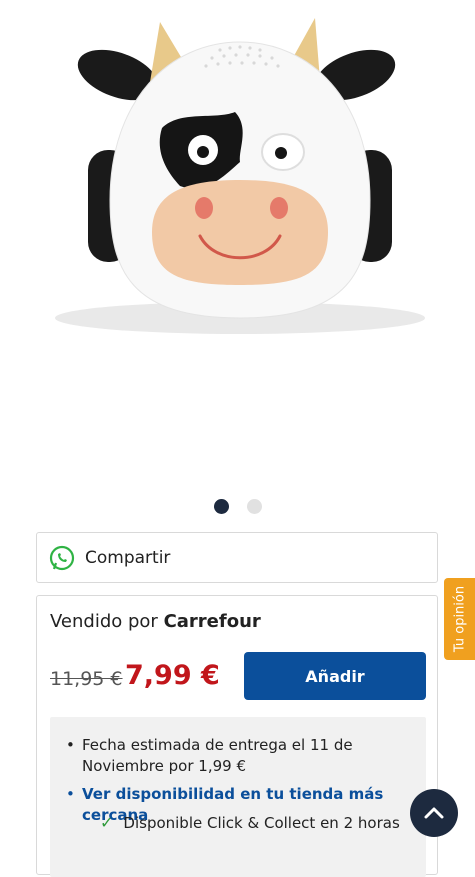 This screenshot has height=877, width=475. I want to click on share-button: Compartir, so click(237, 557).